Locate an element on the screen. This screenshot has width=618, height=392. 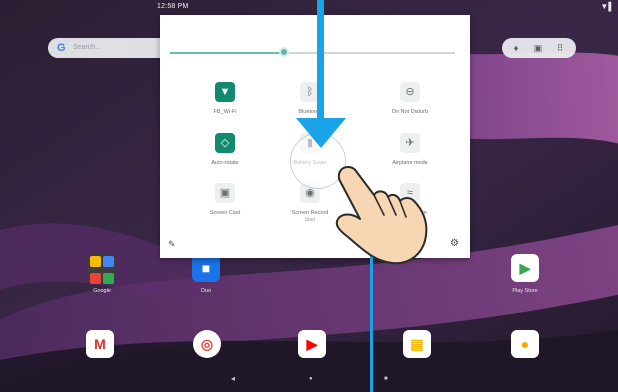
app-play-store: ▶ Play Store is located at coordinates (525, 279).